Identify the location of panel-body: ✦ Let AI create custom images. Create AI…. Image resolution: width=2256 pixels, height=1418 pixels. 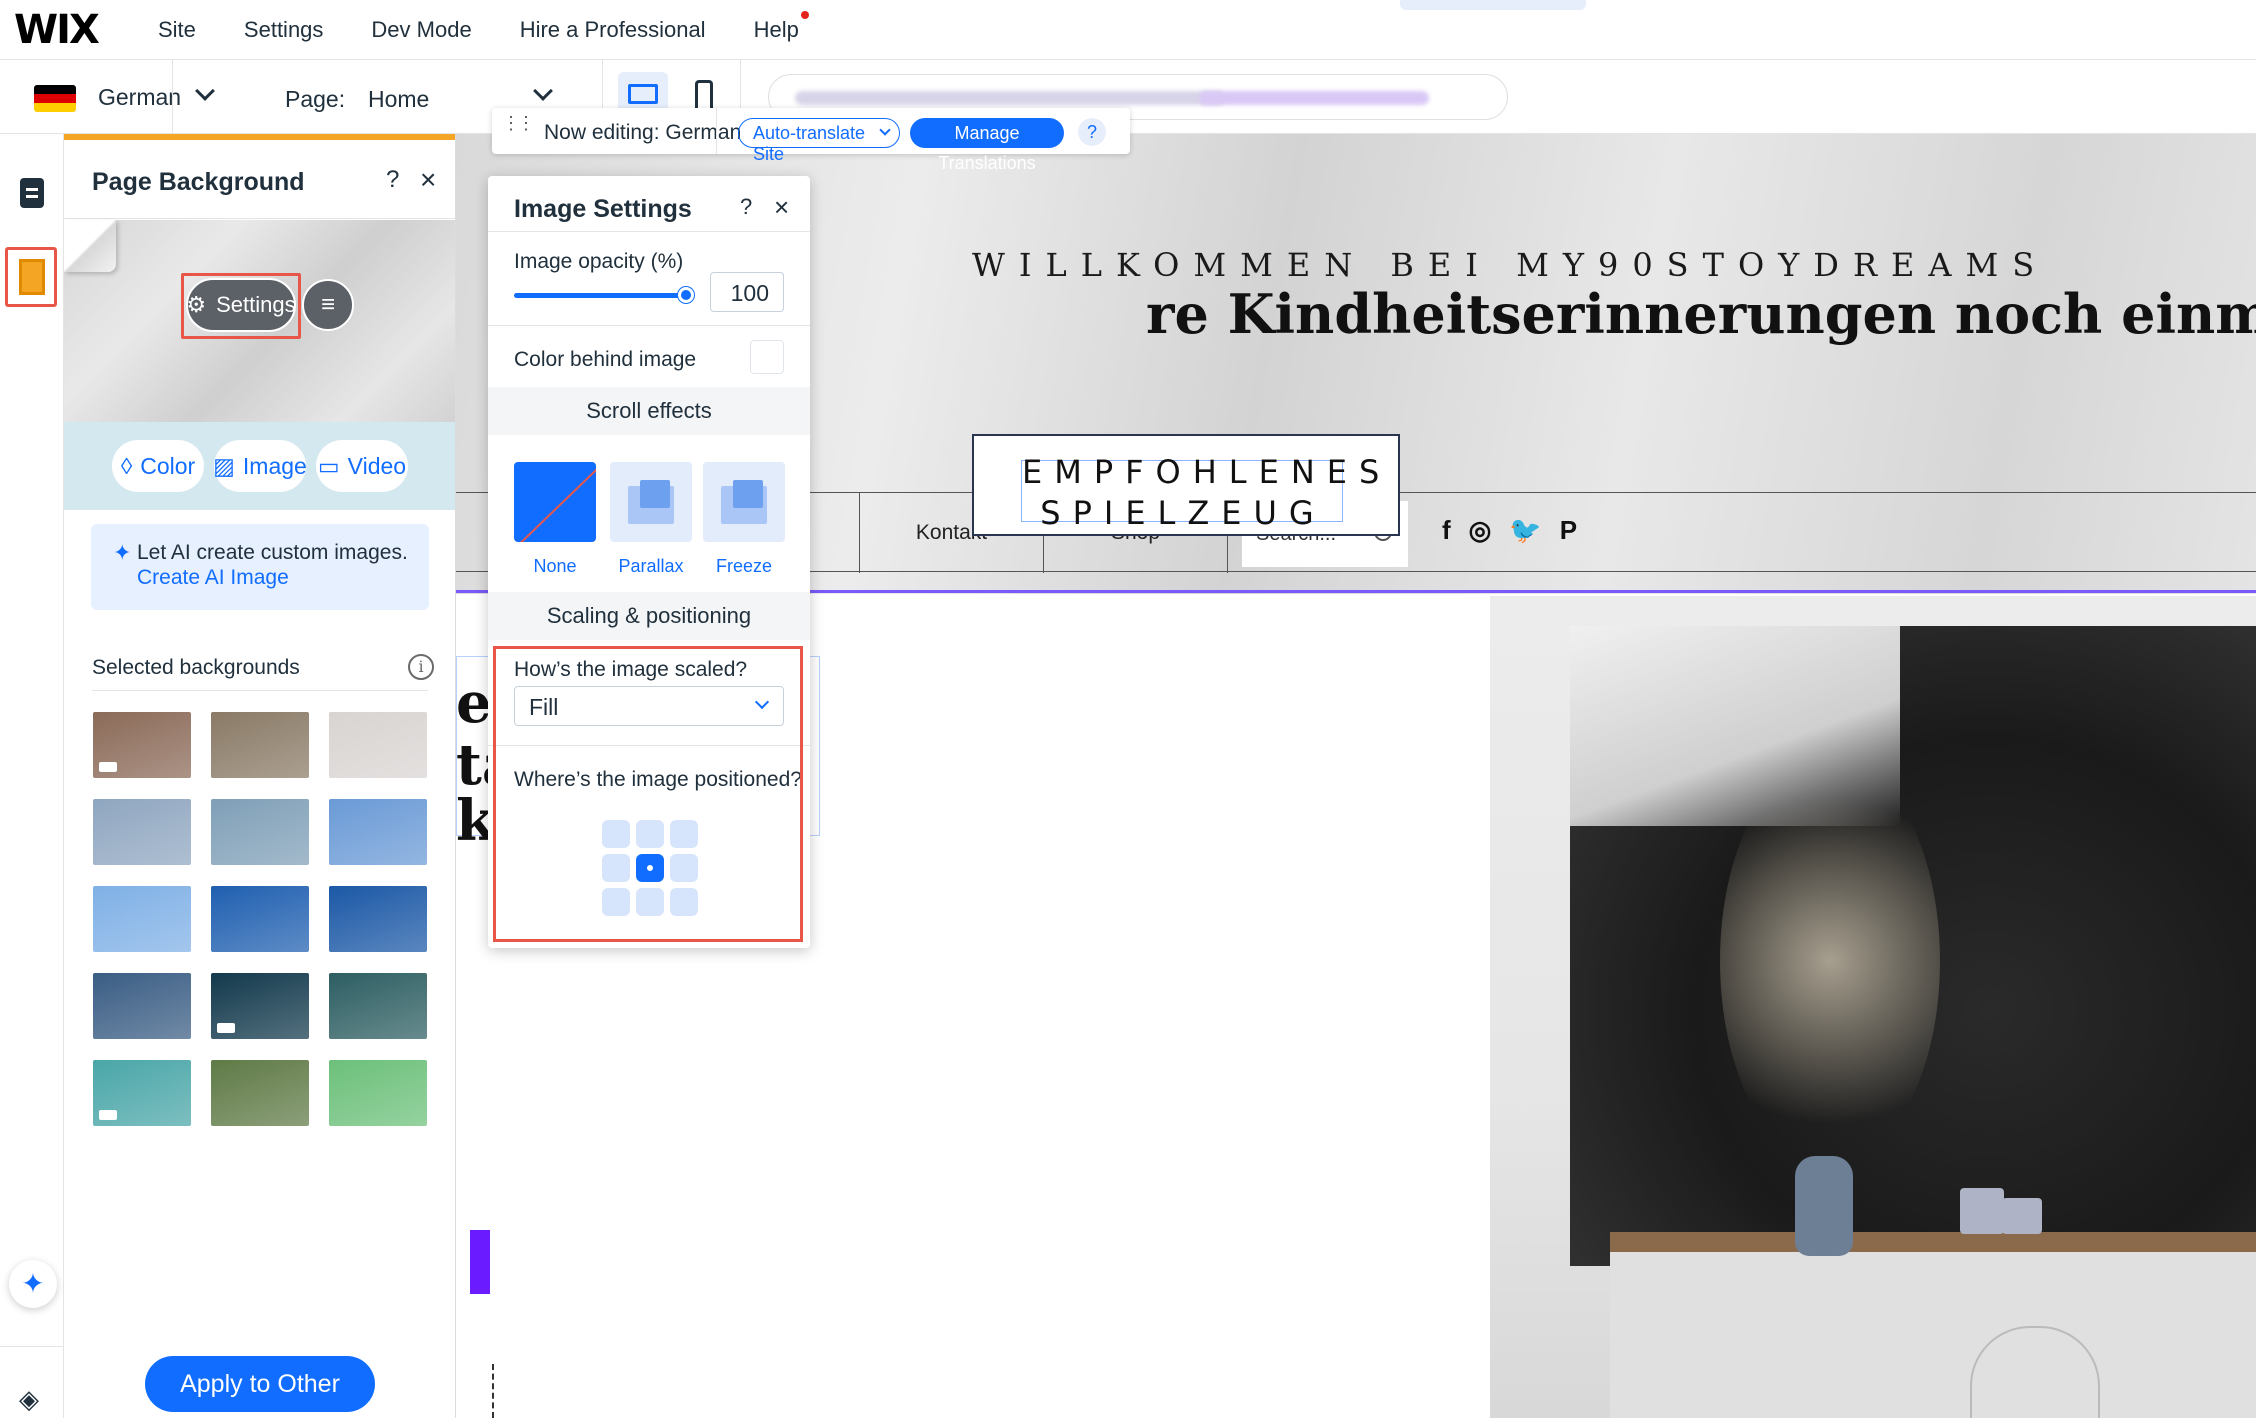
(259, 858).